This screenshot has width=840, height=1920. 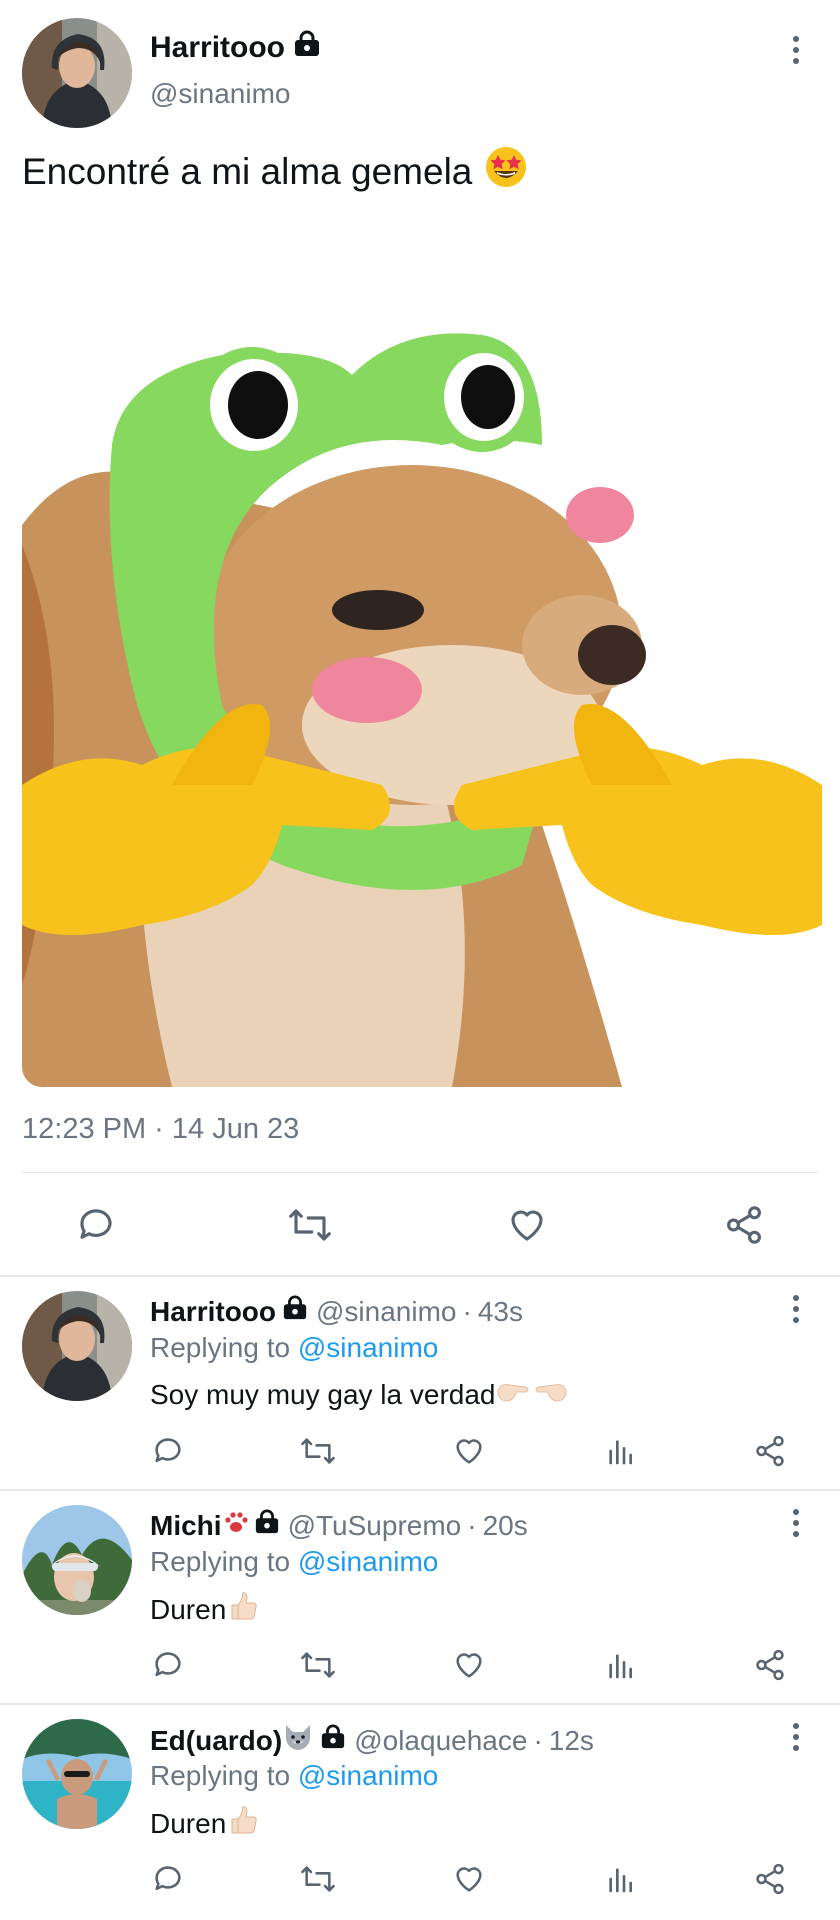 I want to click on wolf-emoji, so click(x=298, y=1740).